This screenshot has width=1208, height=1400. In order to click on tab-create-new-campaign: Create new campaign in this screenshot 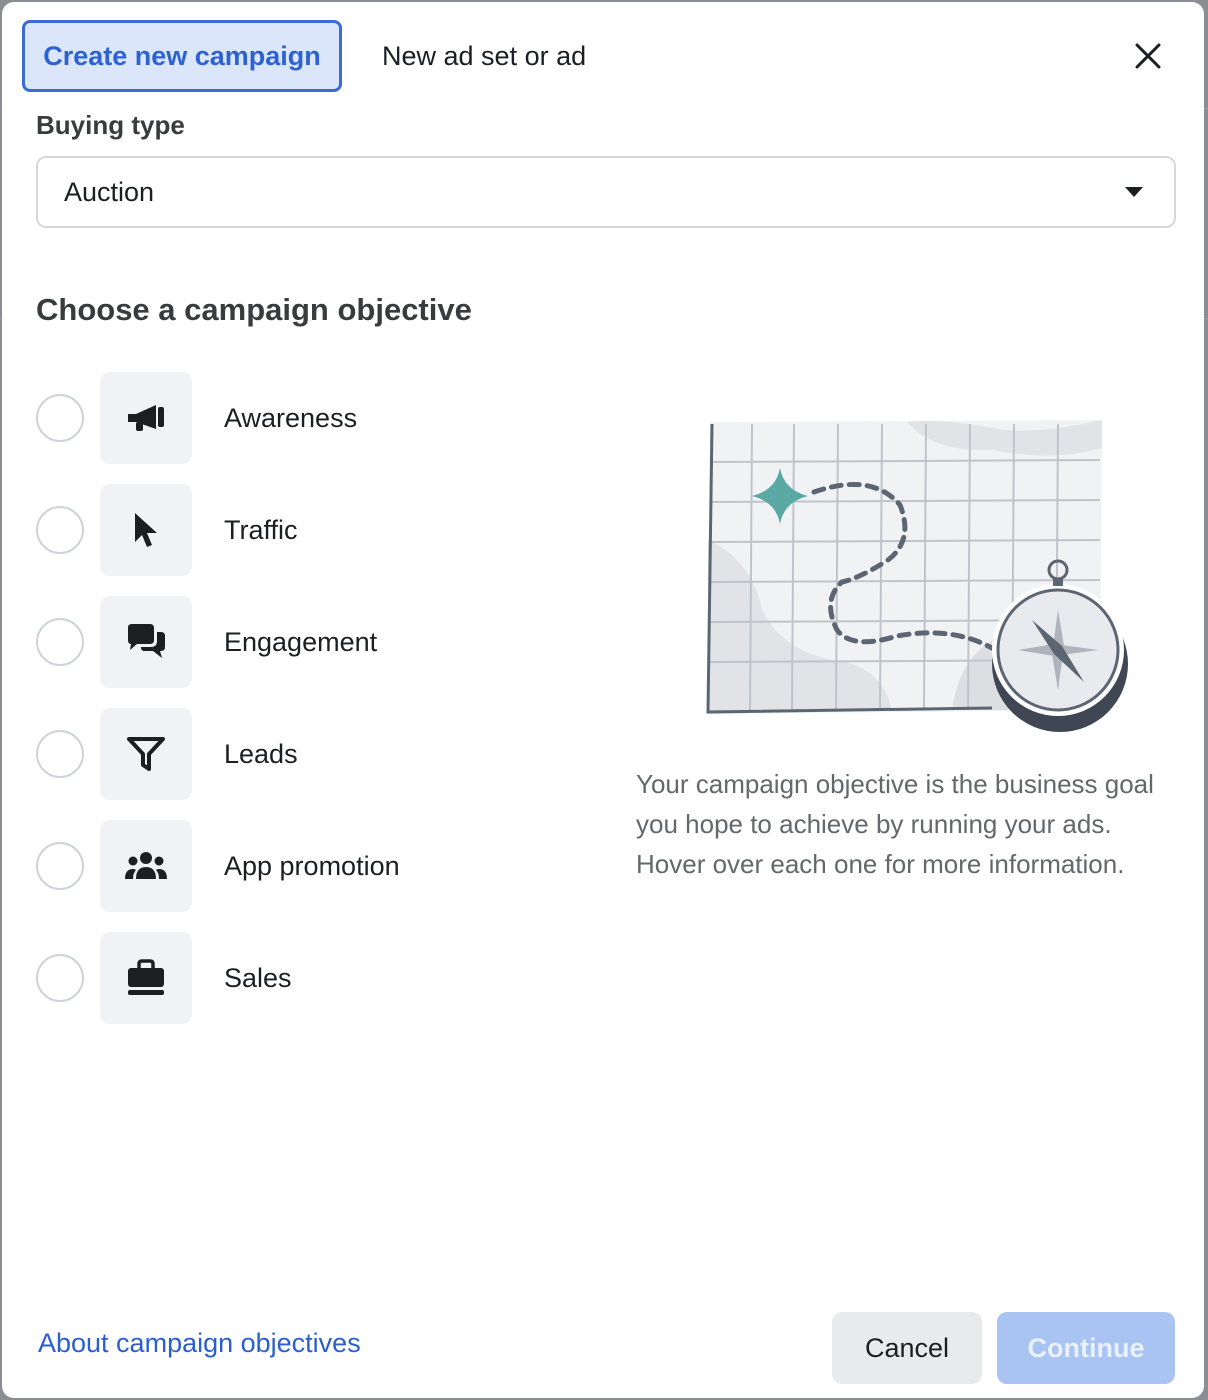, I will do `click(182, 56)`.